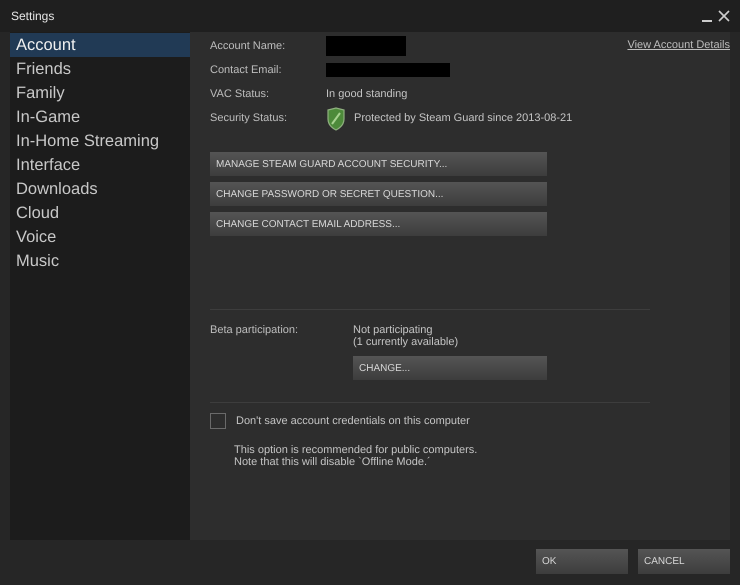 The width and height of the screenshot is (740, 585). Describe the element at coordinates (463, 118) in the screenshot. I see `field-value: Protected by Steam Guard since 2013-08-21` at that location.